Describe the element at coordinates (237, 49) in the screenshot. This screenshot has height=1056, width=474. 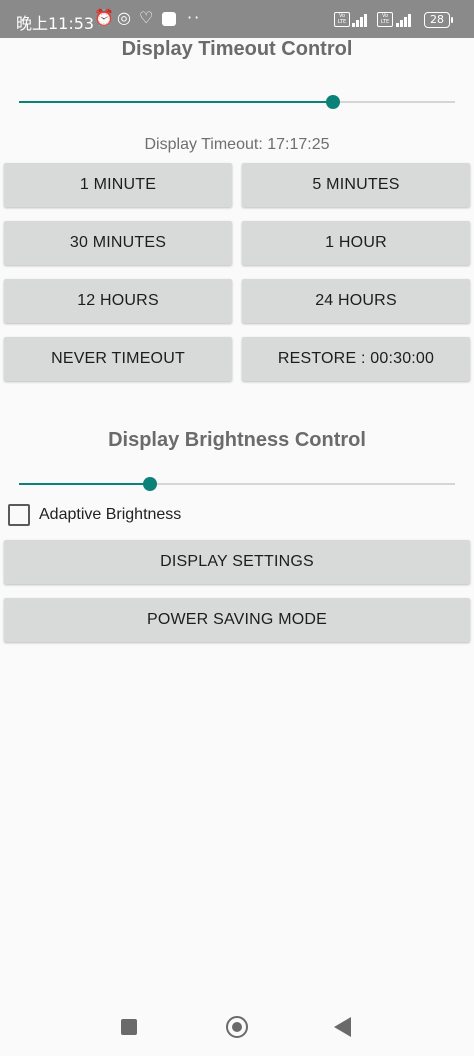
I see `timeout-title: Display Timeout Control` at that location.